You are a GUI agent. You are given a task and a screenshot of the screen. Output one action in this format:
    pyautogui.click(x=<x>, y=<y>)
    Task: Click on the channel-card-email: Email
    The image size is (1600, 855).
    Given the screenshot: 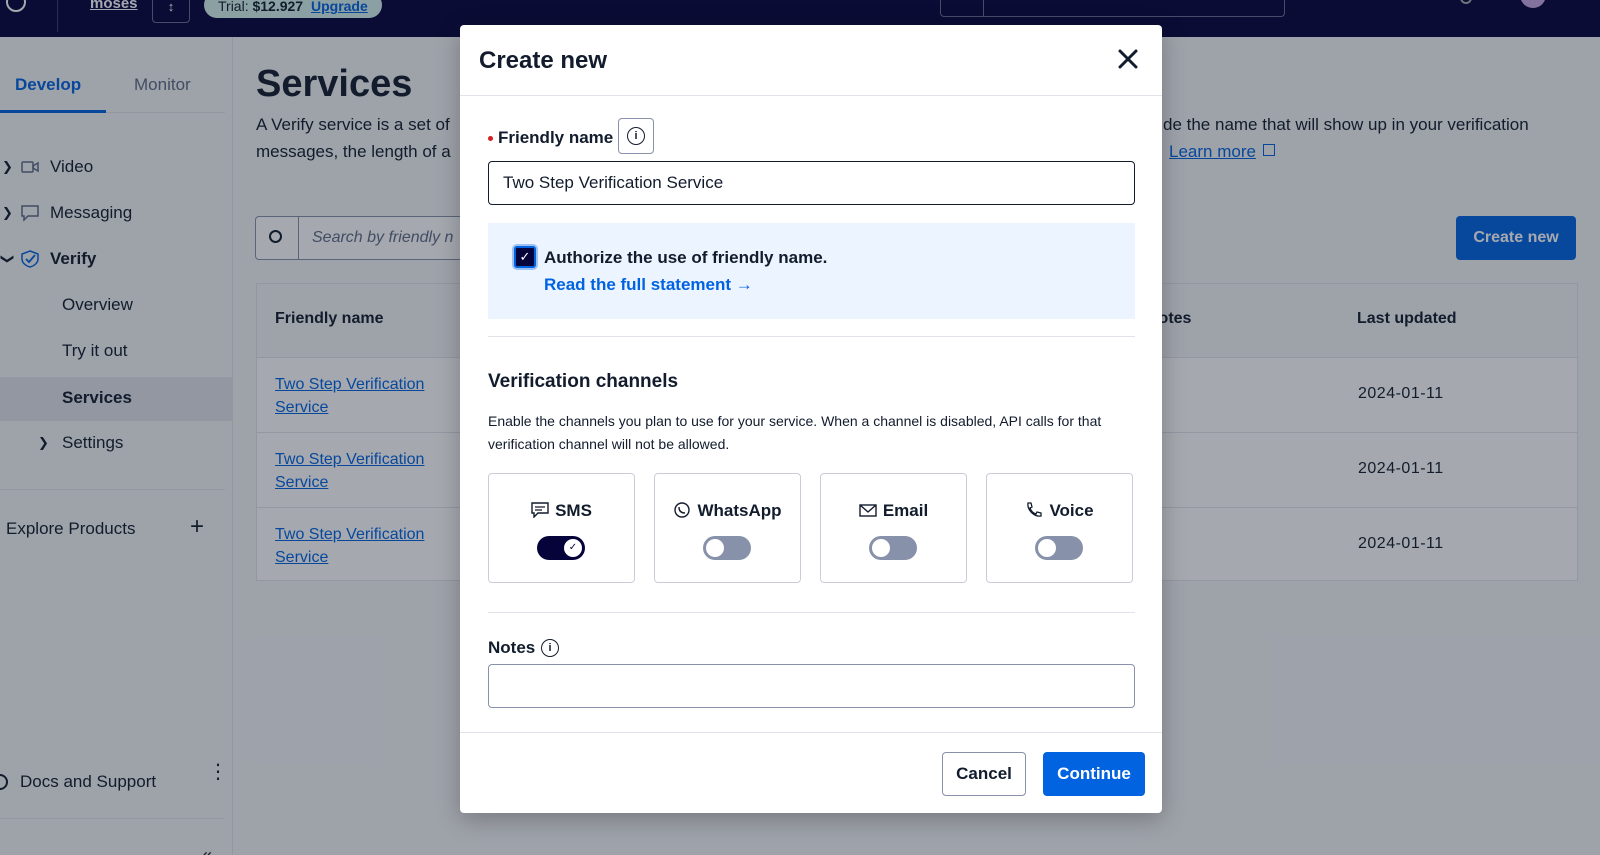 What is the action you would take?
    pyautogui.click(x=893, y=528)
    